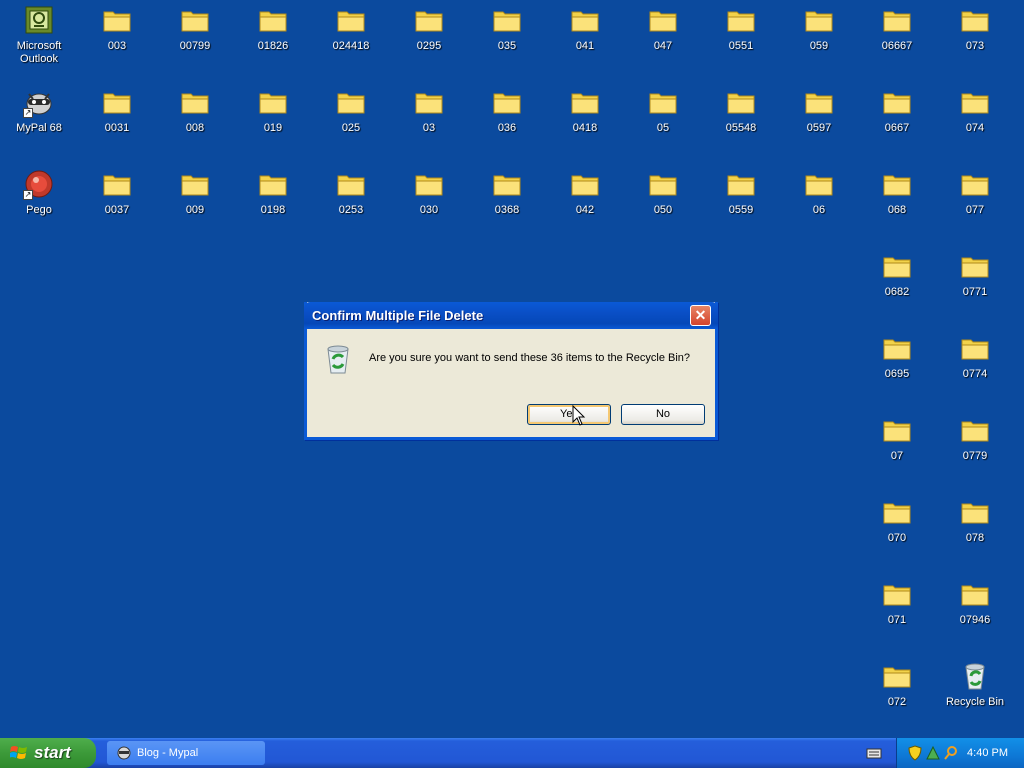 The image size is (1024, 768). Describe the element at coordinates (273, 46) in the screenshot. I see `desktop-icon-label: 01826` at that location.